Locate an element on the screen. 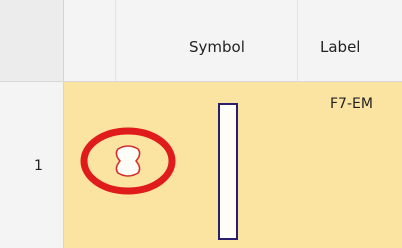  column-header-symbol: Symbol is located at coordinates (207, 40).